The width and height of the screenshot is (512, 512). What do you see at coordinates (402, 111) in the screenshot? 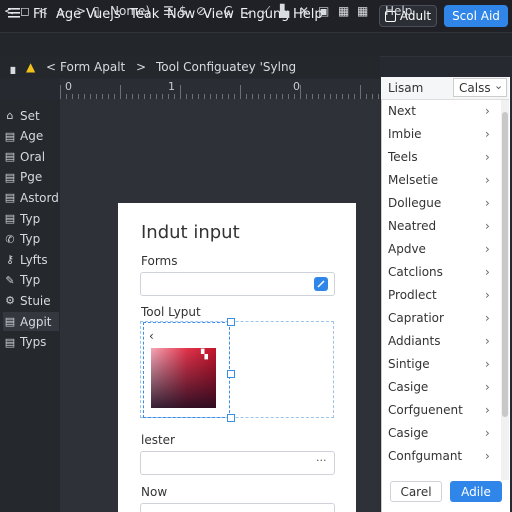
I see `list-item: Next` at bounding box center [402, 111].